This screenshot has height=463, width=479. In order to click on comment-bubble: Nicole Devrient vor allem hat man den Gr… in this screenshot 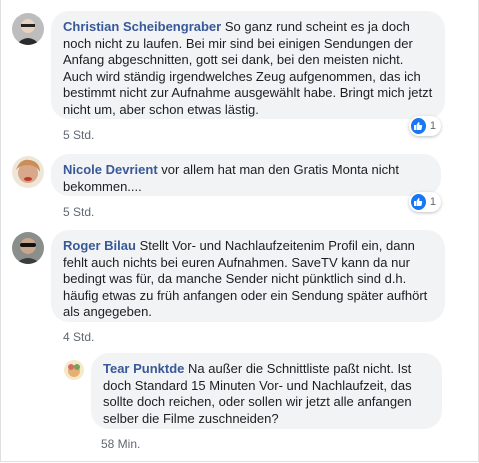, I will do `click(246, 175)`.